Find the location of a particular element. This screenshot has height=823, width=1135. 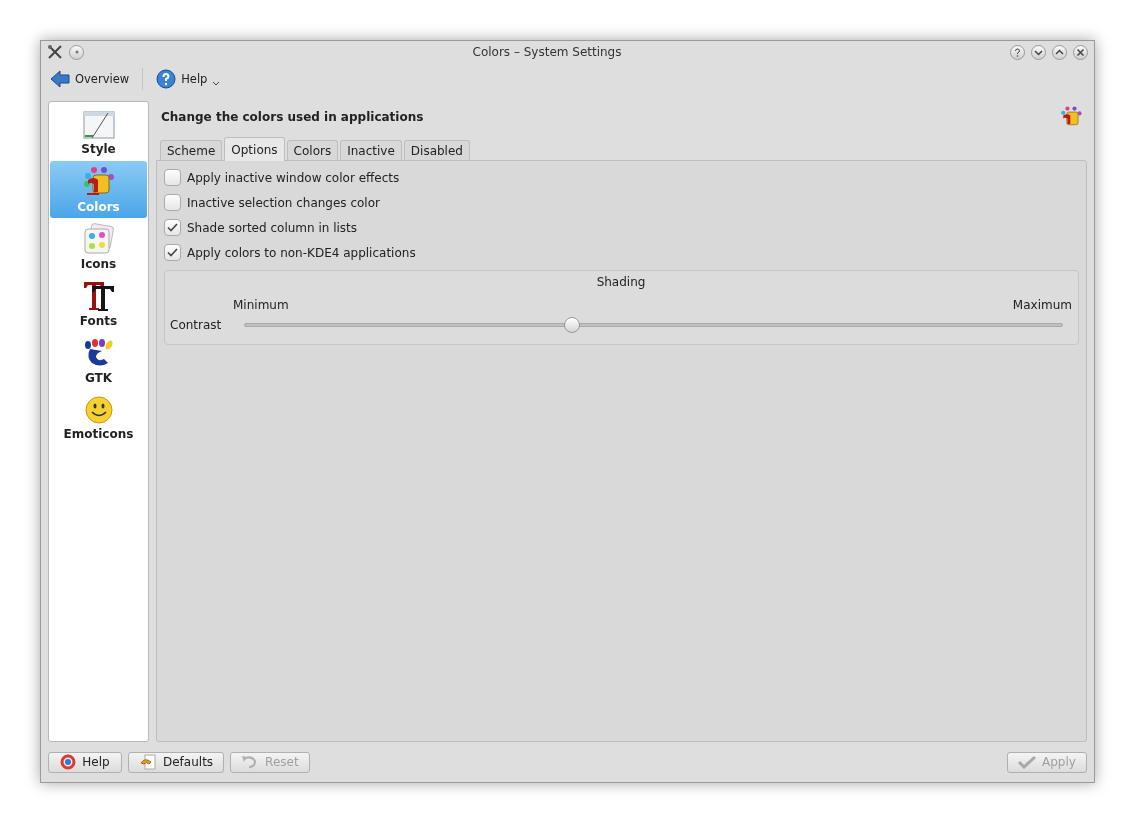

maximize-button is located at coordinates (1059, 52).